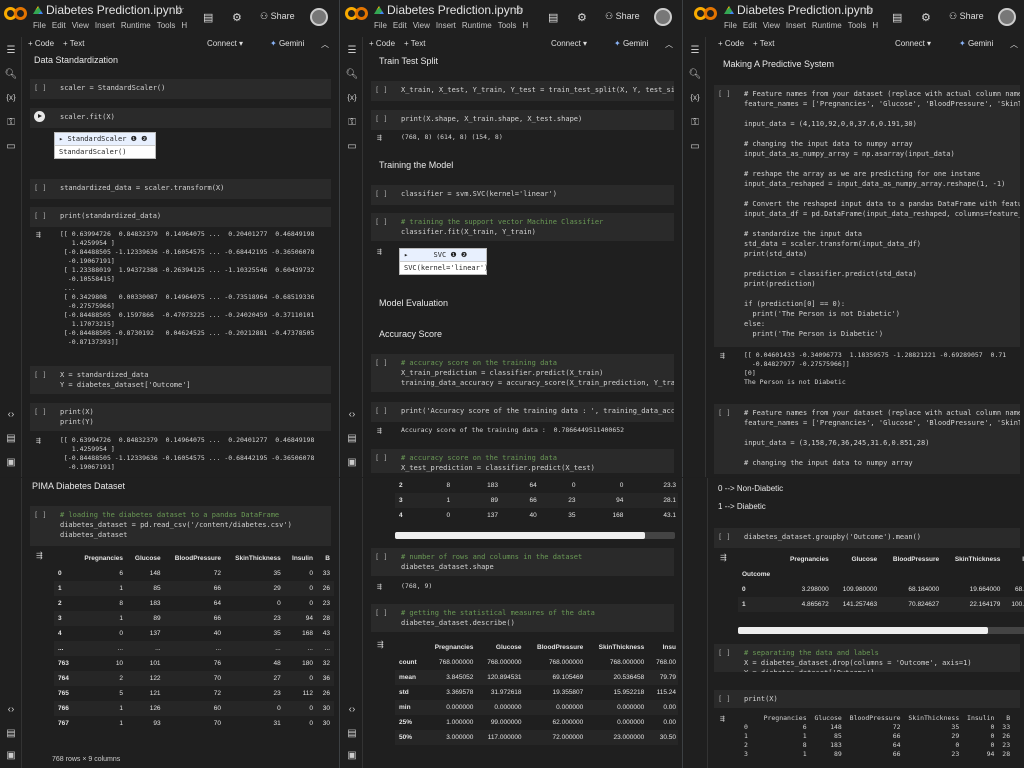  What do you see at coordinates (443, 261) in the screenshot?
I see `estimator-widget: ▸ SVC ❶ ❷ SVC(kernel='linear')` at bounding box center [443, 261].